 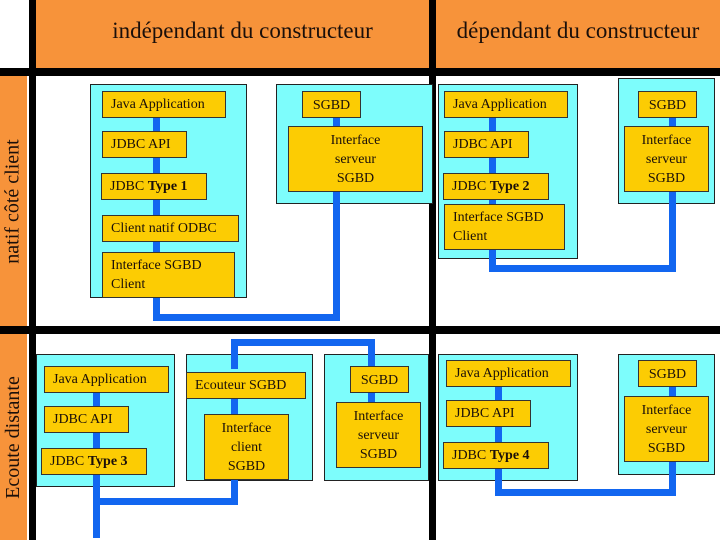 What do you see at coordinates (331, 104) in the screenshot?
I see `type1-db: SGBD` at bounding box center [331, 104].